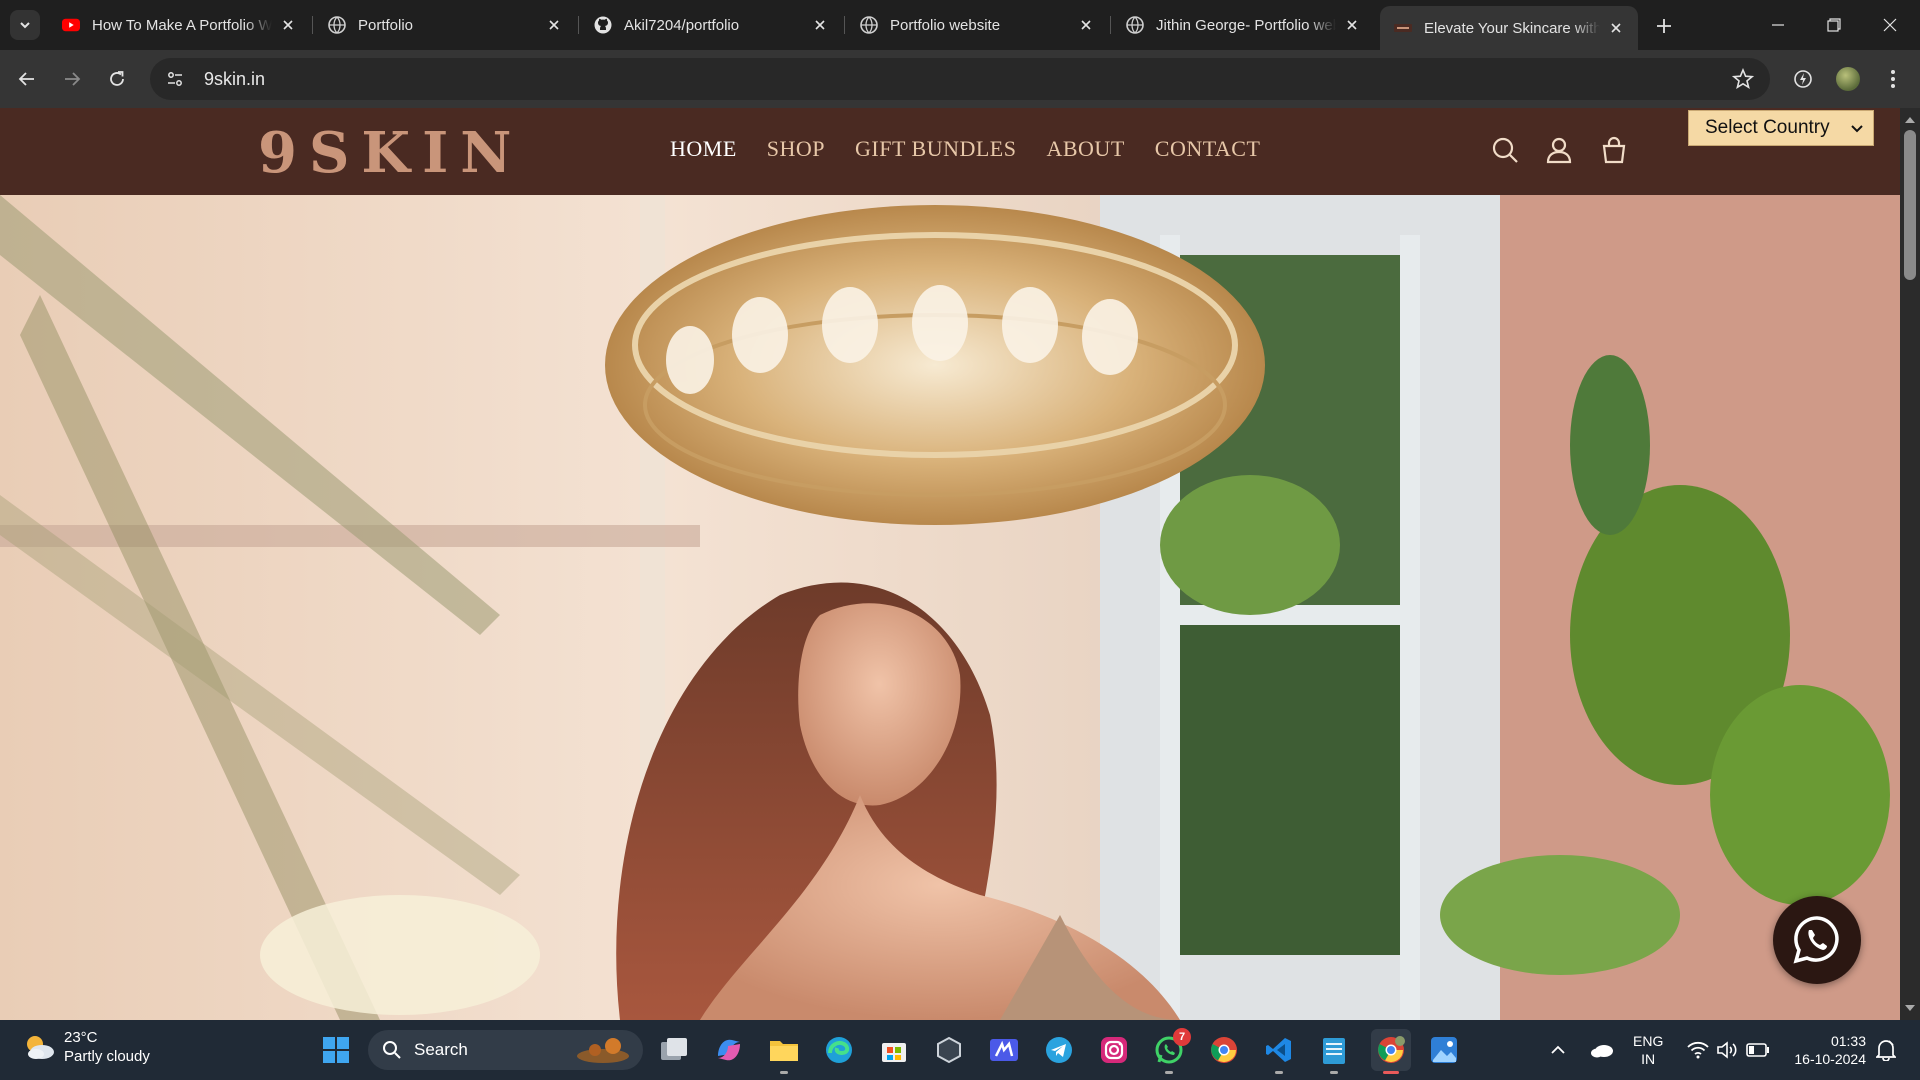  Describe the element at coordinates (107, 1056) in the screenshot. I see `weather-description: Partly cloudy` at that location.